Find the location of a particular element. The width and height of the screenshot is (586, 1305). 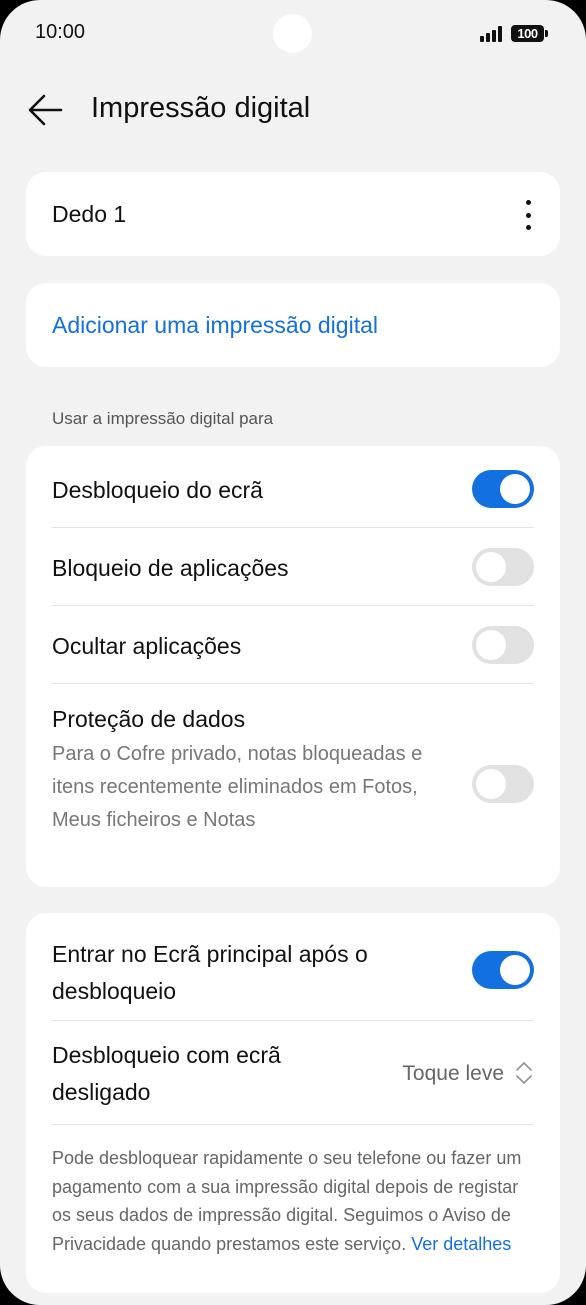

back-arrow-icon is located at coordinates (45, 110).